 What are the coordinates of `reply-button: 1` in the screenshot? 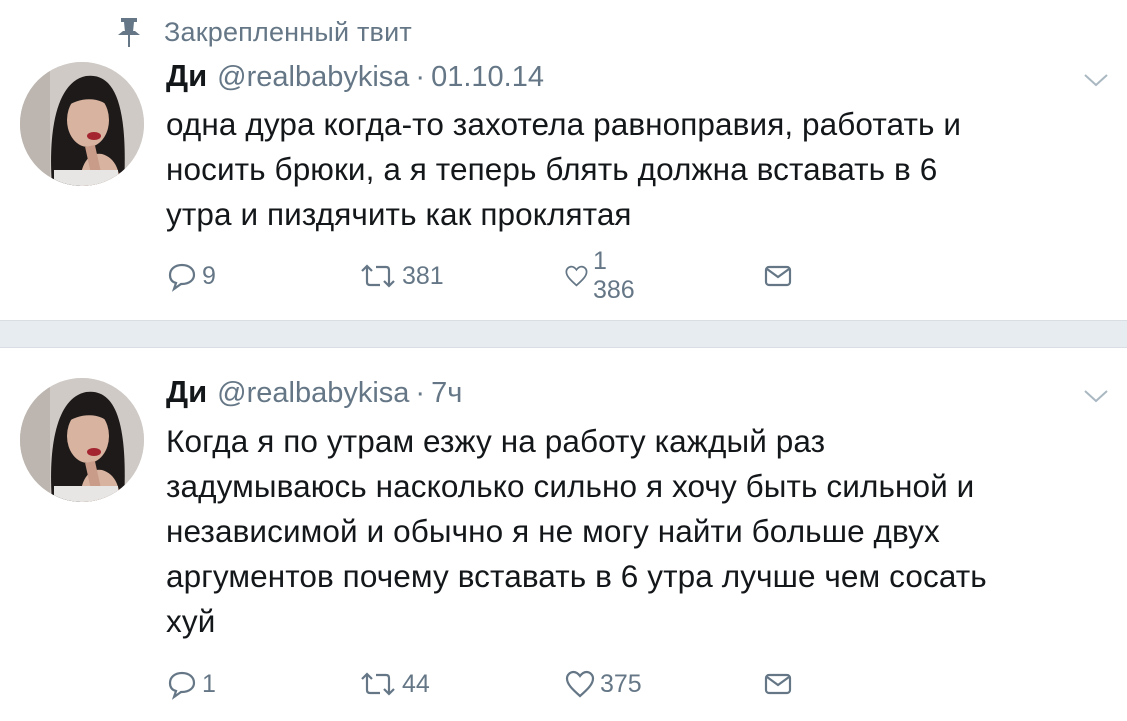 It's located at (191, 684).